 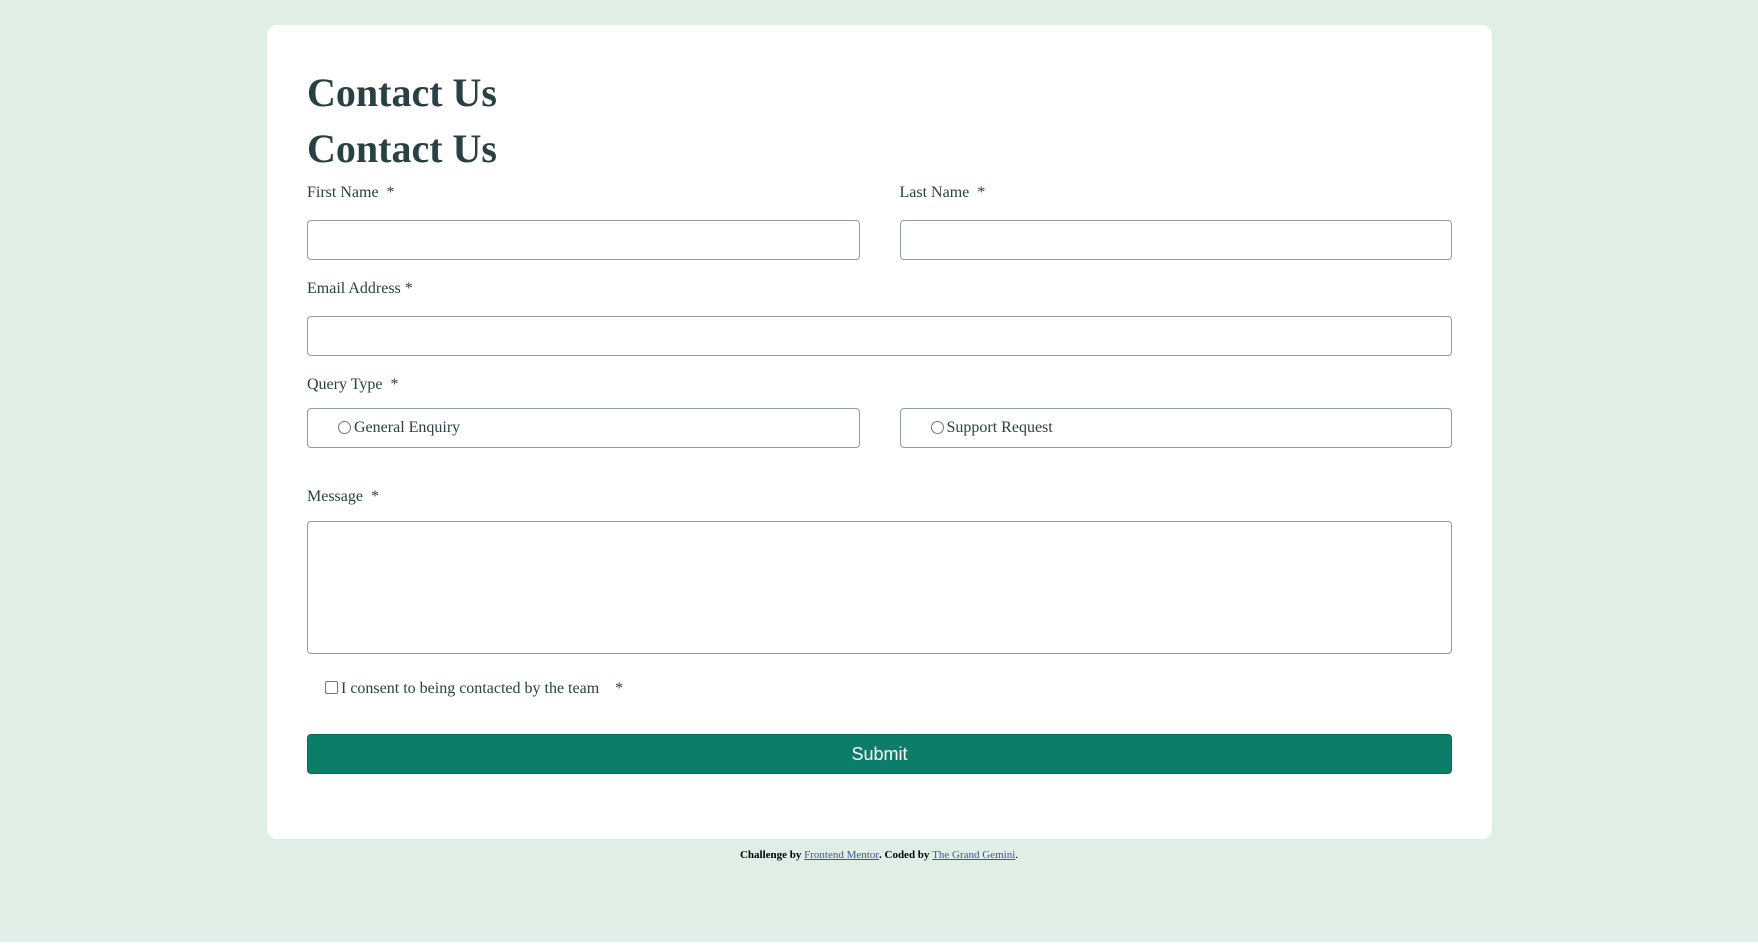 I want to click on message-group: Message *, so click(x=879, y=570).